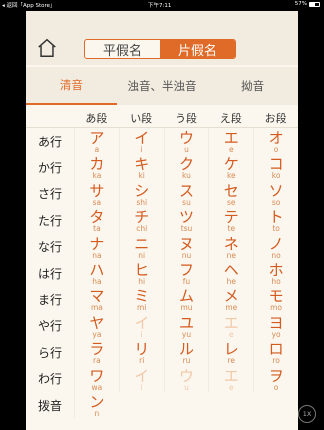  Describe the element at coordinates (97, 138) in the screenshot. I see `kana-char: ア` at that location.